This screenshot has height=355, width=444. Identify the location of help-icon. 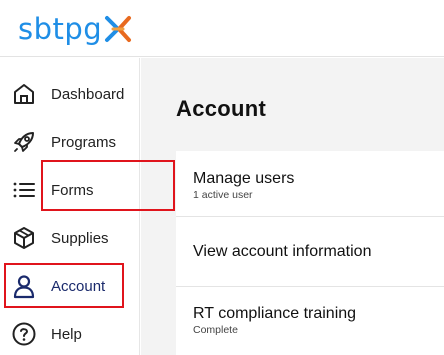
(24, 334).